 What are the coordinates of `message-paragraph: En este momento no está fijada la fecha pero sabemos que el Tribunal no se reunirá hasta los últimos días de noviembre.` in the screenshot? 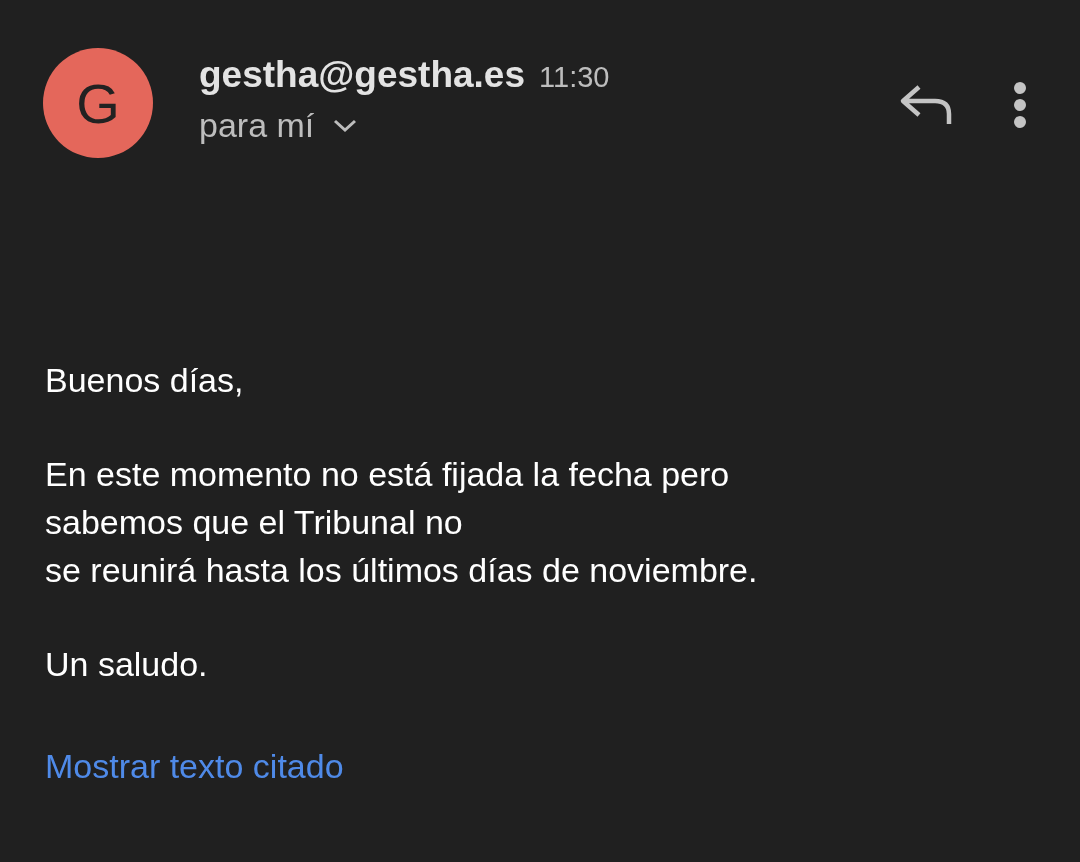 It's located at (401, 522).